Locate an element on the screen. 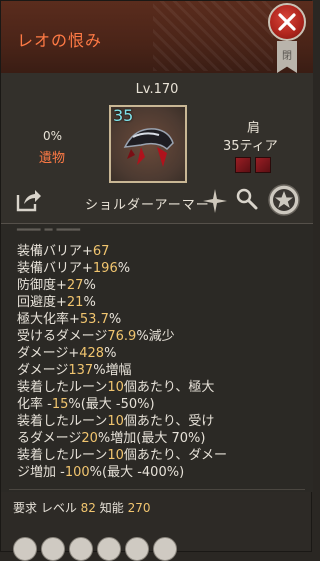  stat-line: 回避度+21% is located at coordinates (122, 302).